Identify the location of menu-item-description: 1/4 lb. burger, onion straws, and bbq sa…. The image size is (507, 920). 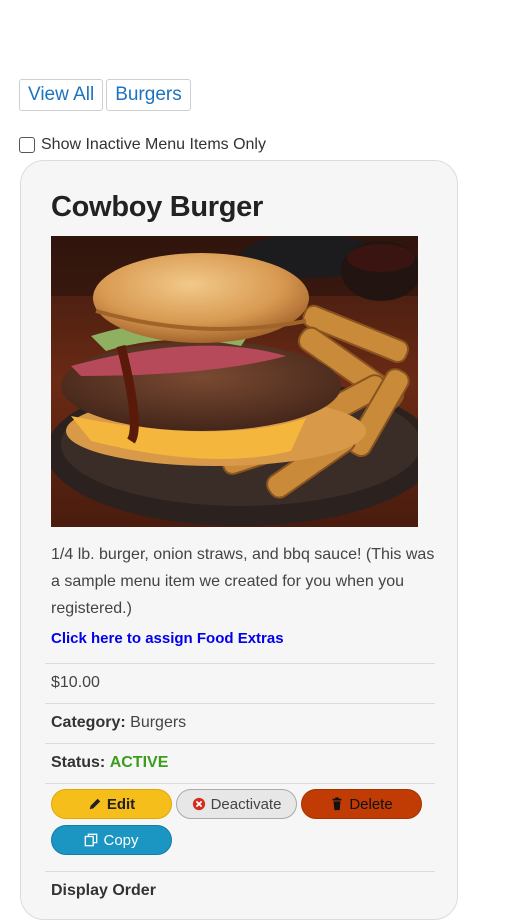
(243, 581).